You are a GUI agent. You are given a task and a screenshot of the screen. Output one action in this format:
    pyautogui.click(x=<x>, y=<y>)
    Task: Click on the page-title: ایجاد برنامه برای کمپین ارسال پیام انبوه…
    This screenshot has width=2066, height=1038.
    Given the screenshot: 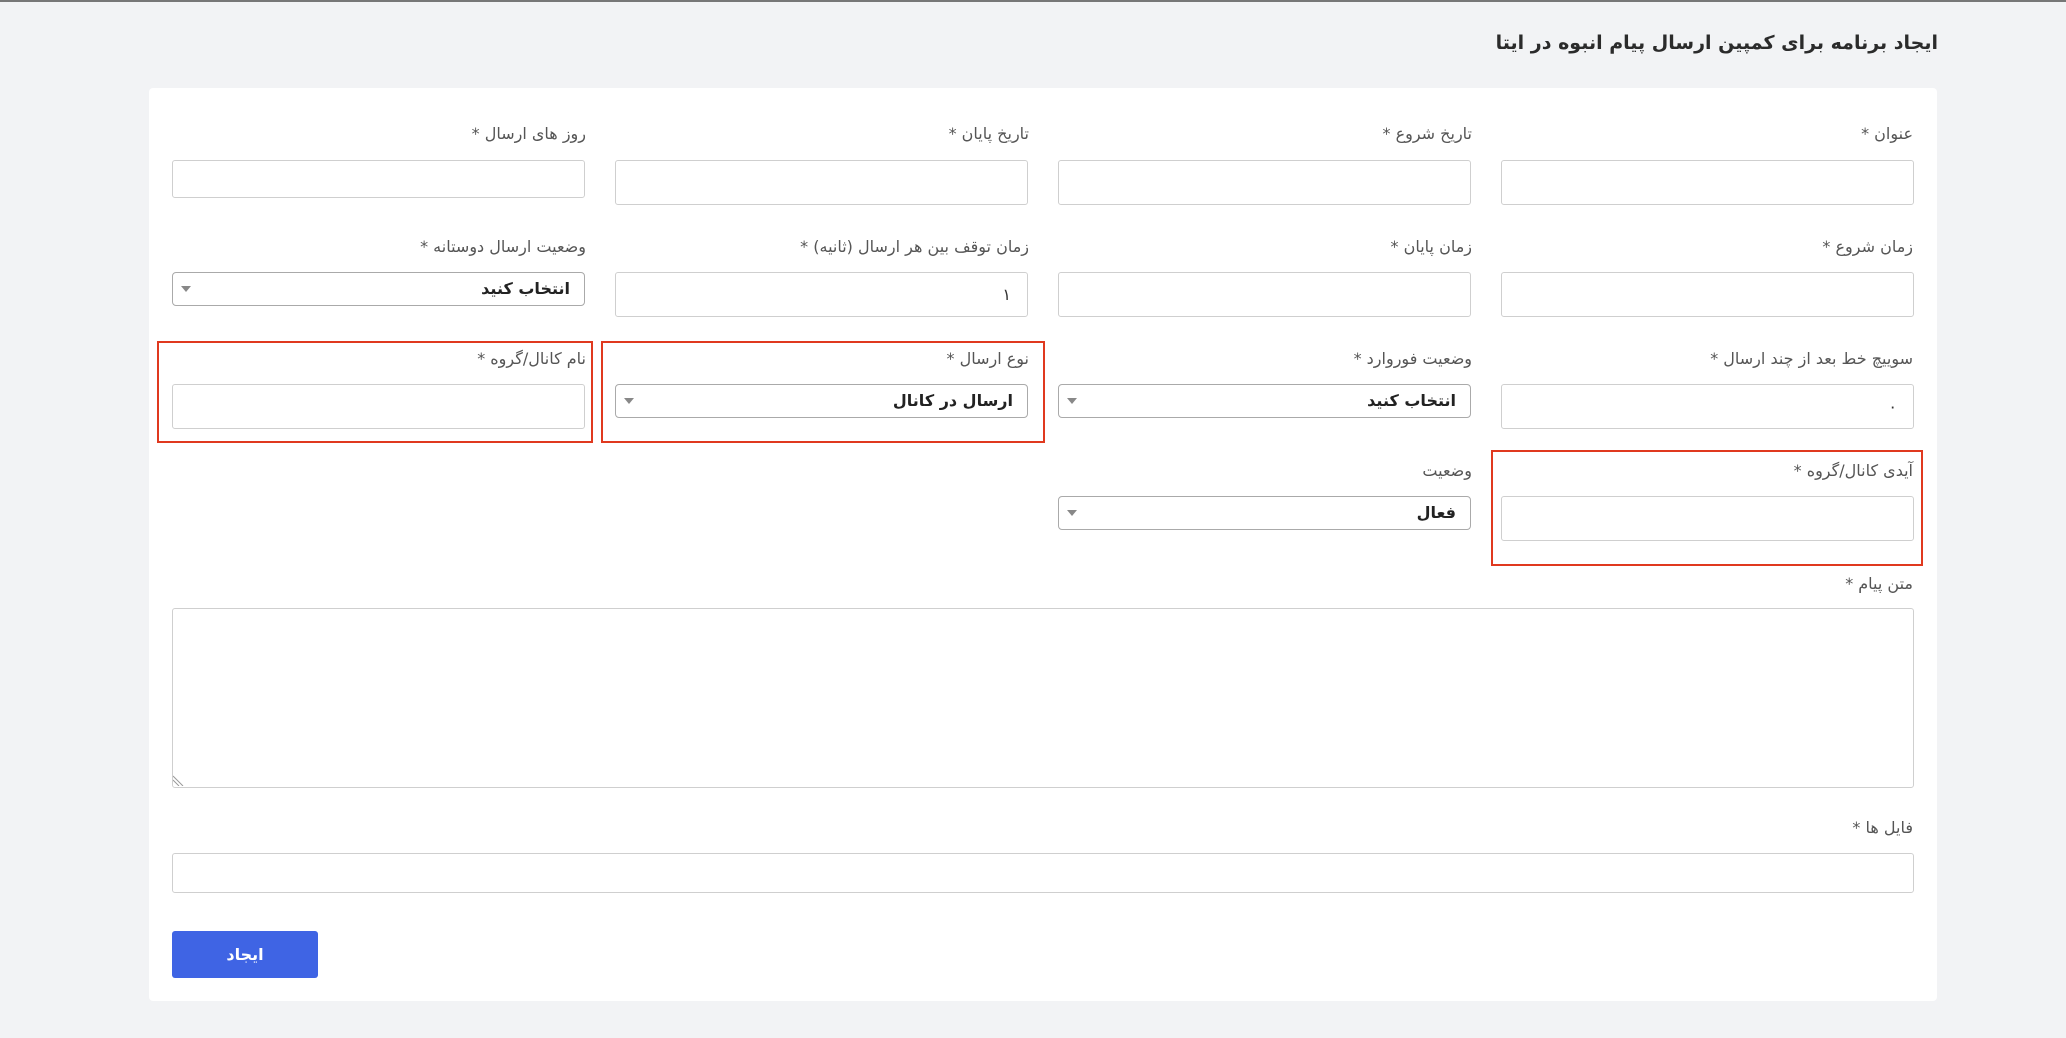 What is the action you would take?
    pyautogui.click(x=1716, y=43)
    